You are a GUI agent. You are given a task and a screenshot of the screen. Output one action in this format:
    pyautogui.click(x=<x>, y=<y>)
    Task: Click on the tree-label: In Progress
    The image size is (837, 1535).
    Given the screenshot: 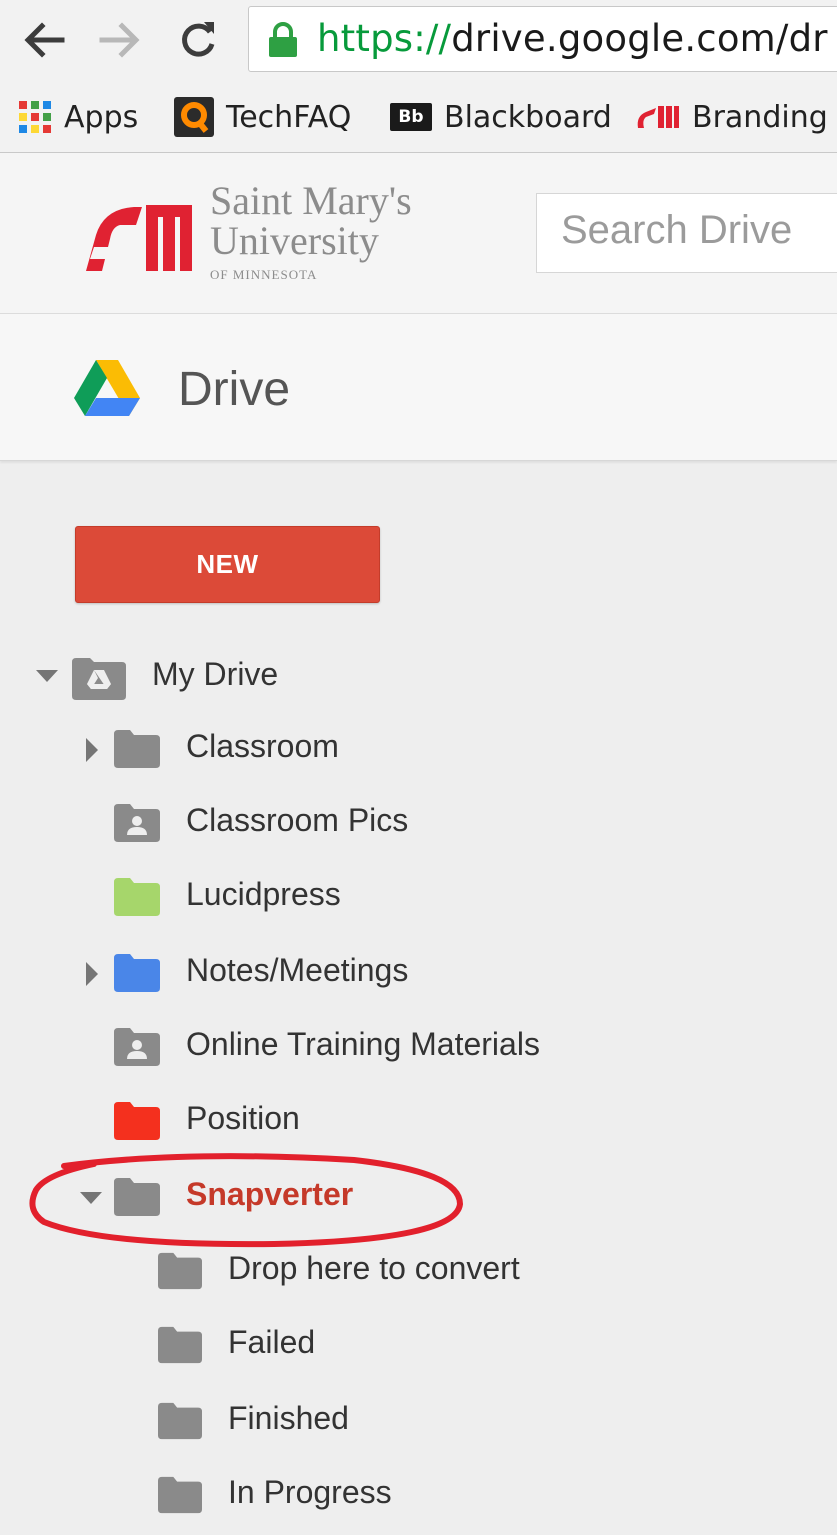 What is the action you would take?
    pyautogui.click(x=310, y=1492)
    